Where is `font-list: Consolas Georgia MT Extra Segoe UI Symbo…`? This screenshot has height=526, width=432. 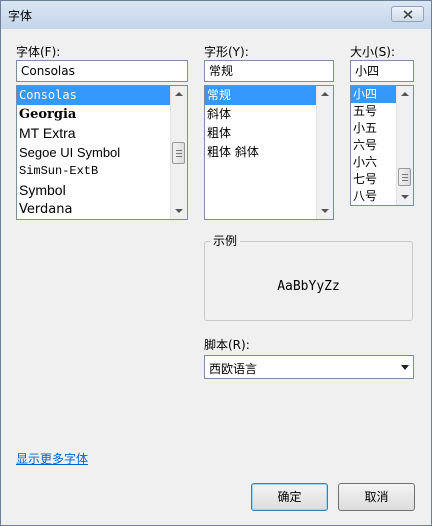
font-list: Consolas Georgia MT Extra Segoe UI Symbo… is located at coordinates (102, 152).